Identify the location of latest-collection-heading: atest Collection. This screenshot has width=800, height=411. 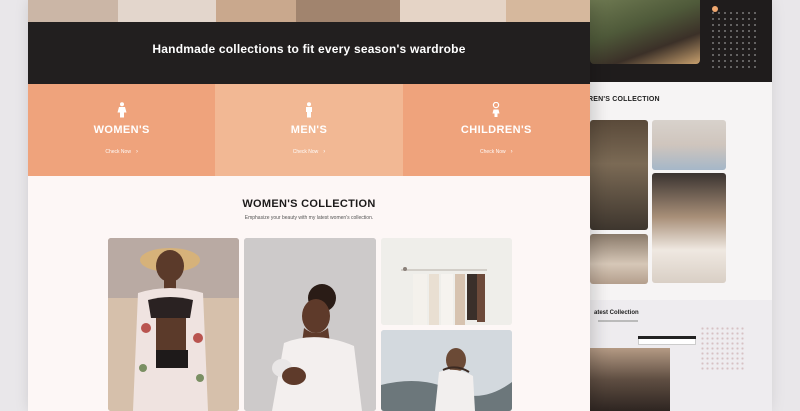
(616, 313).